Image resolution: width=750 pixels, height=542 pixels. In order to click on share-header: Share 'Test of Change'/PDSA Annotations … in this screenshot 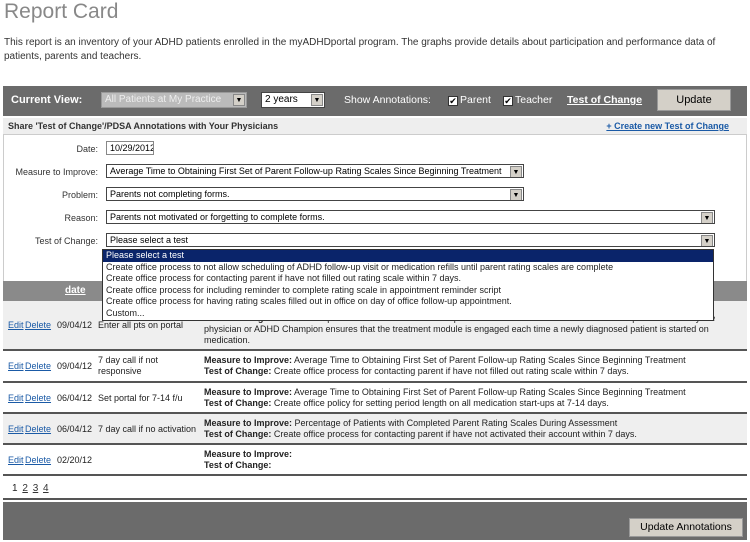, I will do `click(375, 126)`.